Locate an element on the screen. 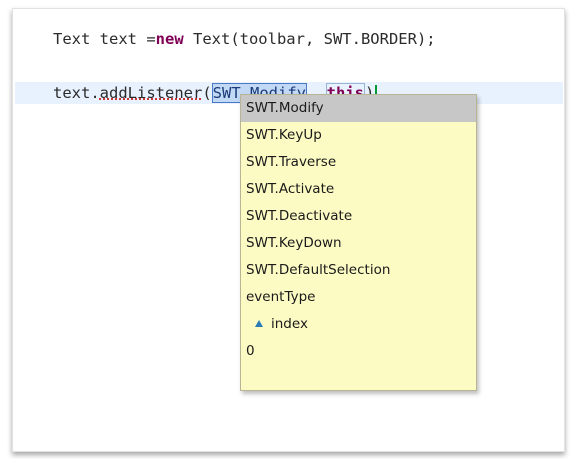 This screenshot has height=459, width=575. completion-label: SWT.Modify is located at coordinates (285, 108).